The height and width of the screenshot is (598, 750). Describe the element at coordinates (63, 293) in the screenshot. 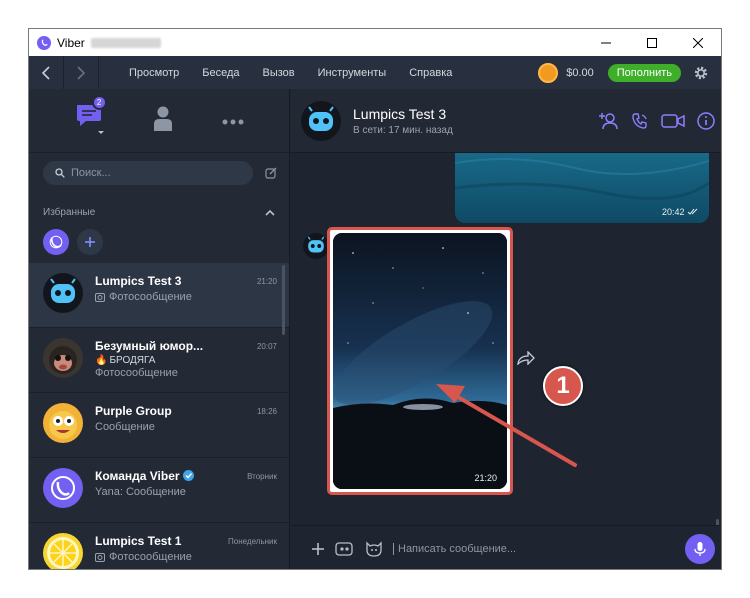

I see `robot-avatar` at that location.